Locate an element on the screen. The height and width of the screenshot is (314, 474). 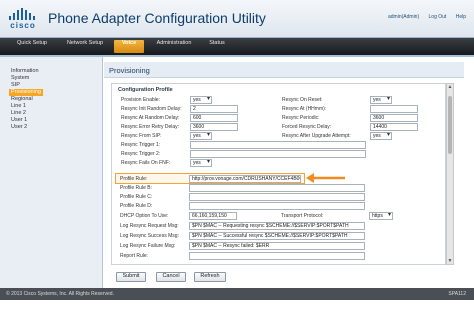
field-label: Resync At Random Delay: is located at coordinates (150, 118).